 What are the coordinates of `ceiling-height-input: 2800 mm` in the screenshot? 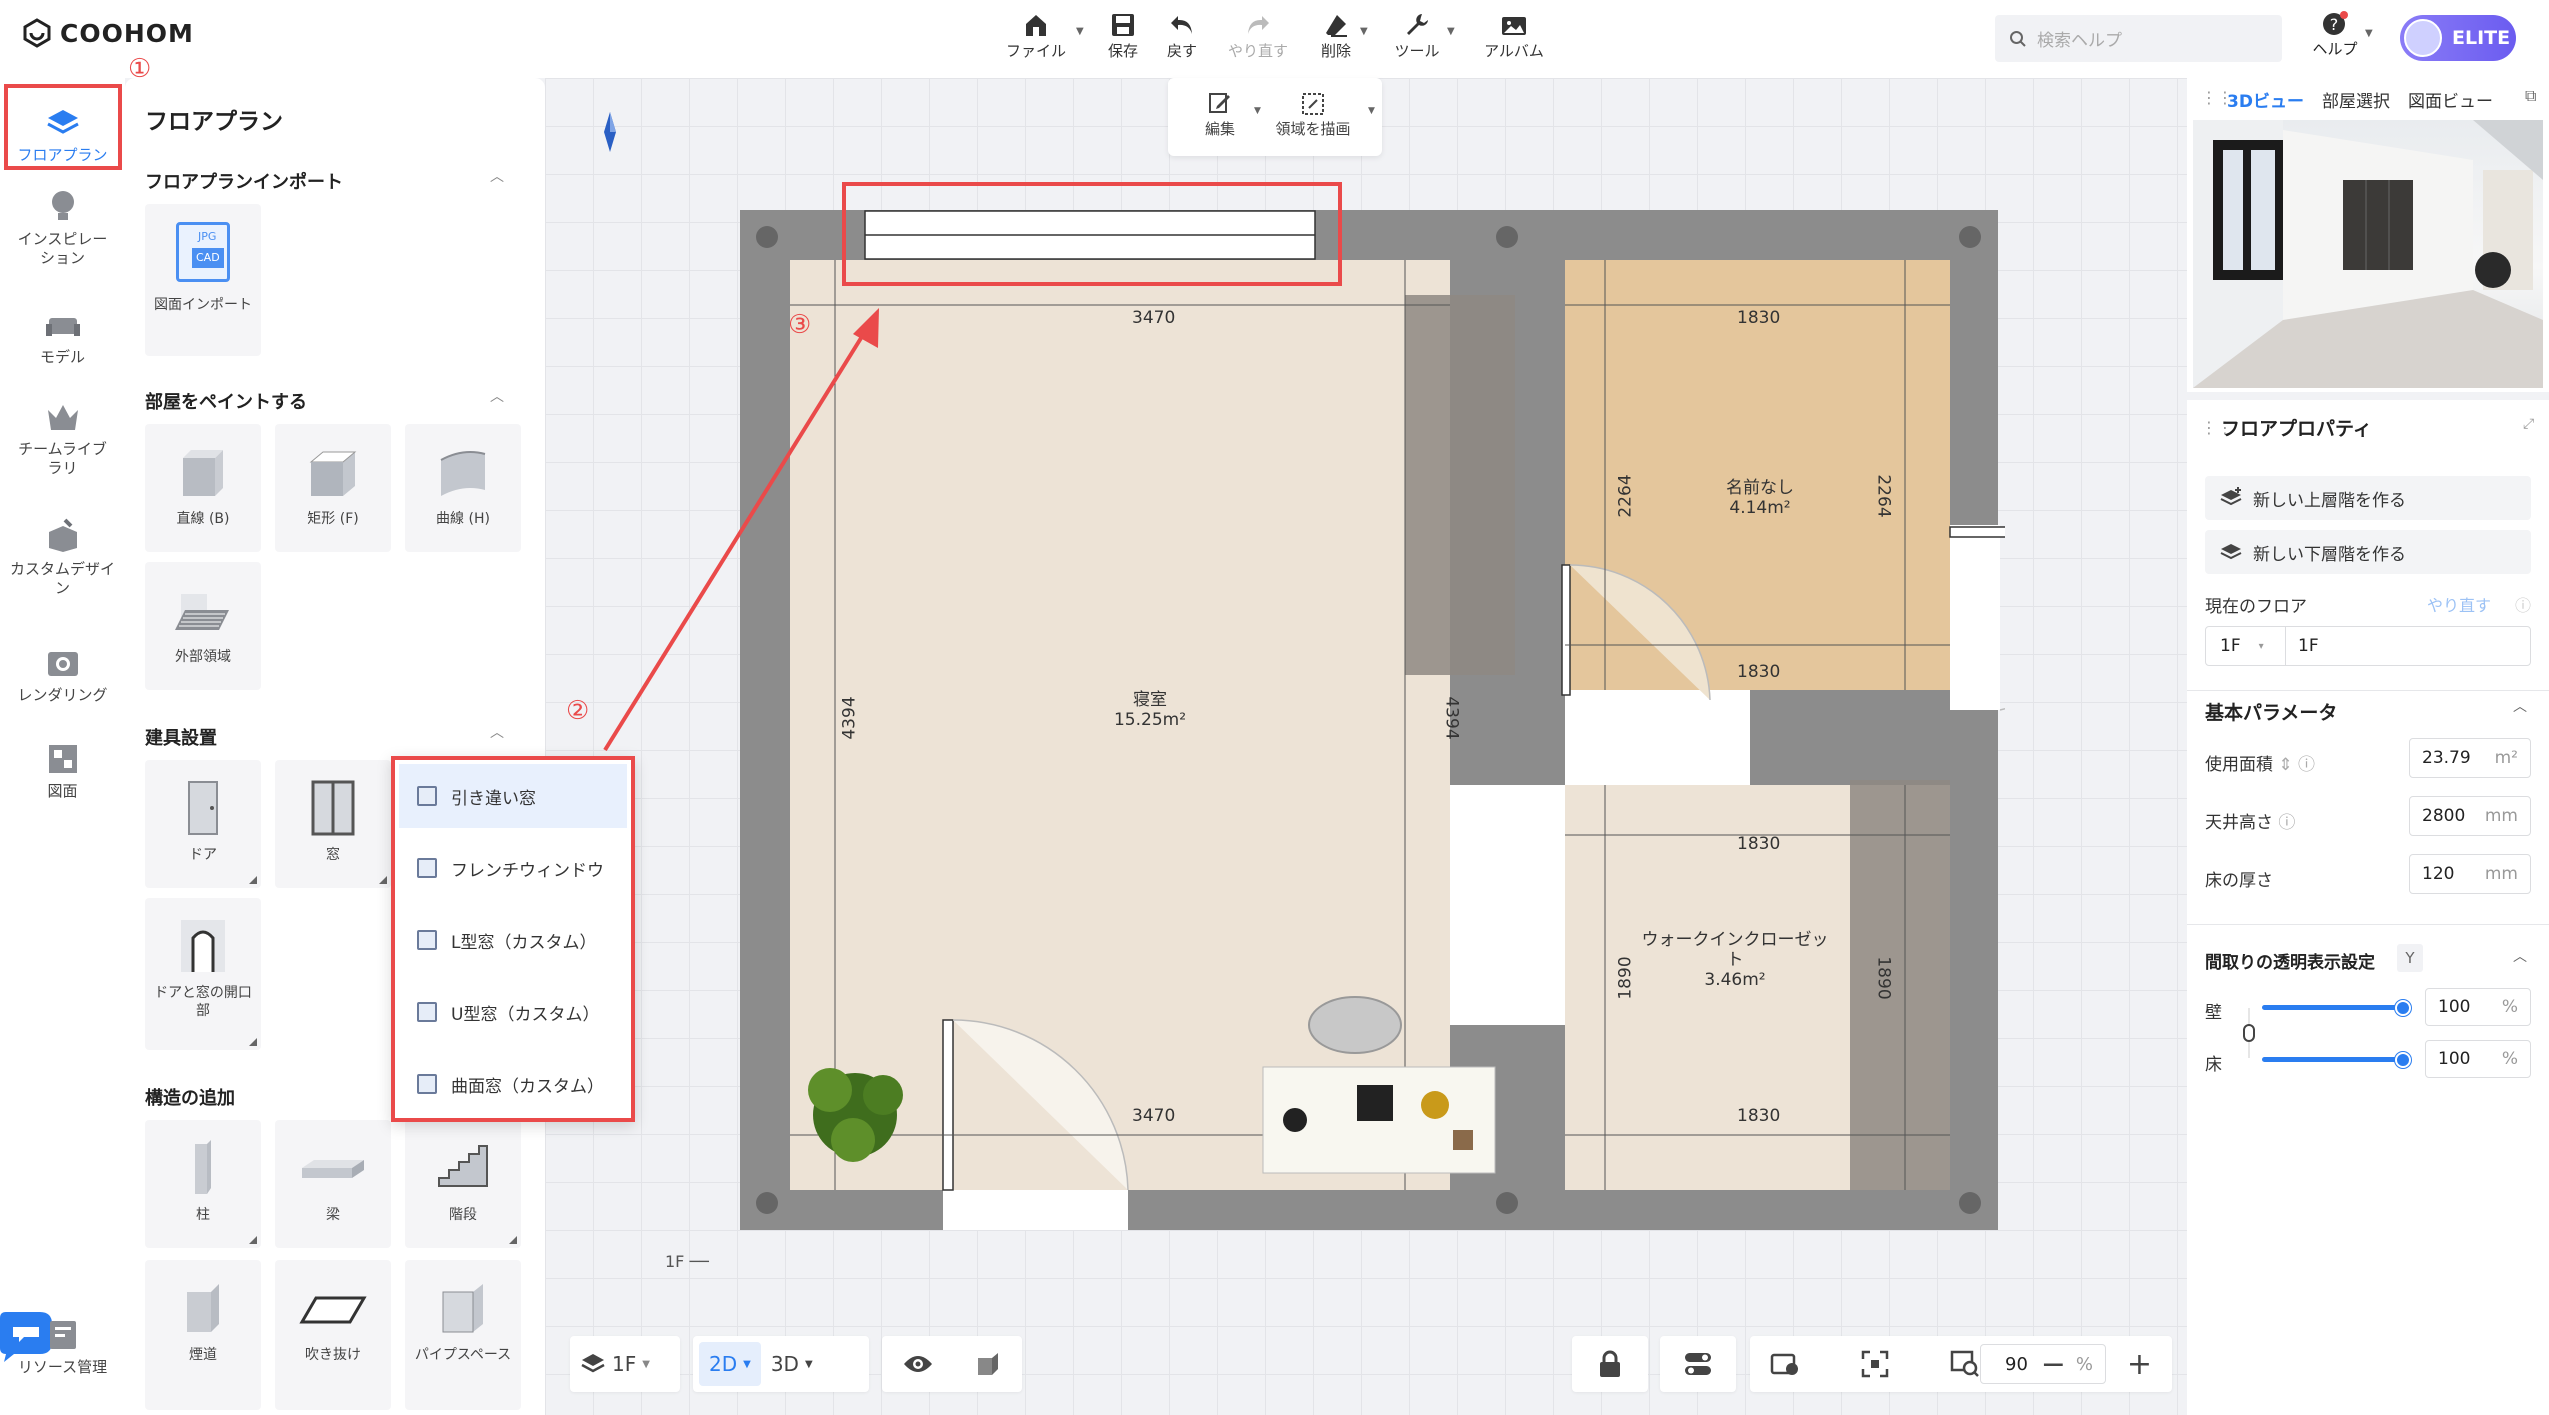 It's located at (2470, 816).